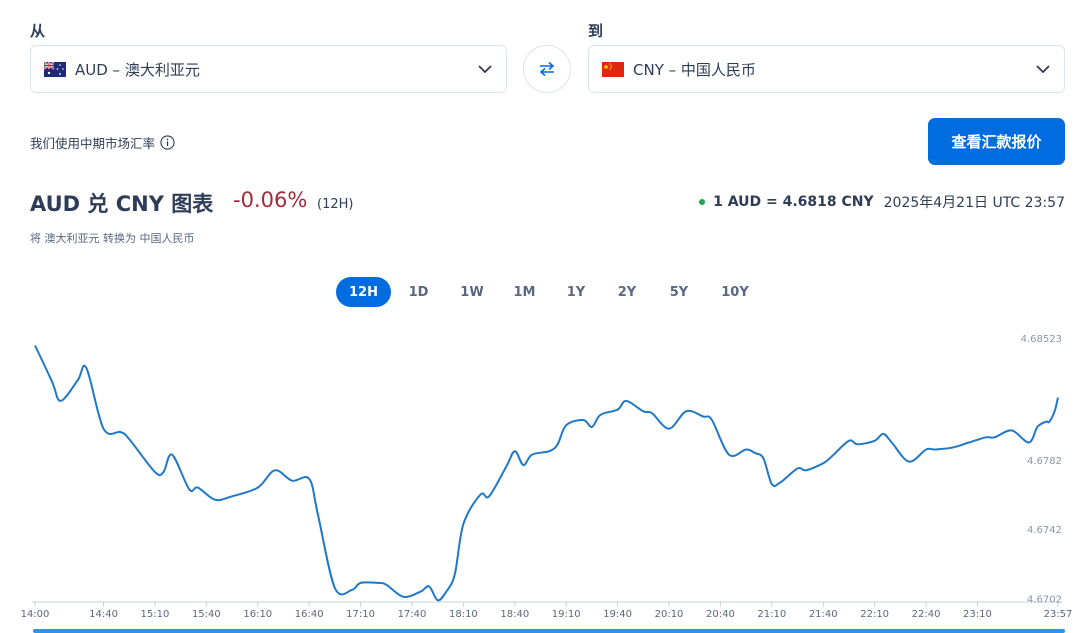  Describe the element at coordinates (122, 204) in the screenshot. I see `chart-title: AUD 兑 CNY 图表` at that location.